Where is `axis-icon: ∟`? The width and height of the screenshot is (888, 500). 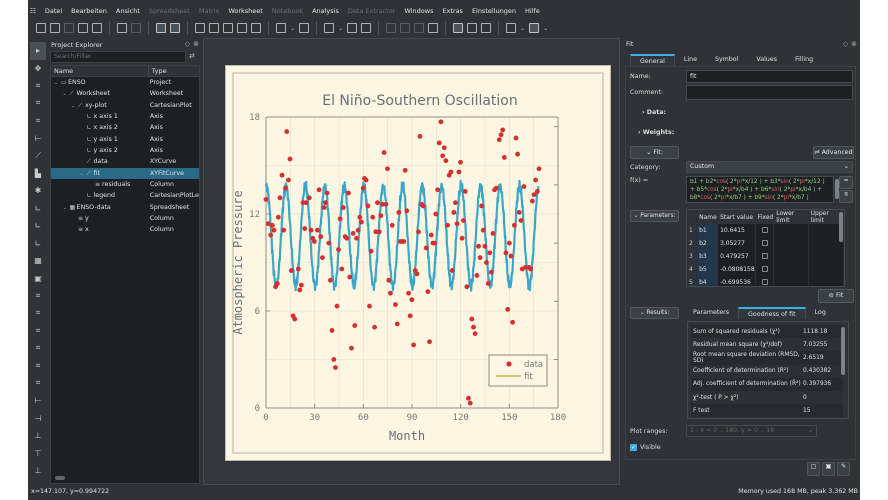
axis-icon: ∟ is located at coordinates (38, 209).